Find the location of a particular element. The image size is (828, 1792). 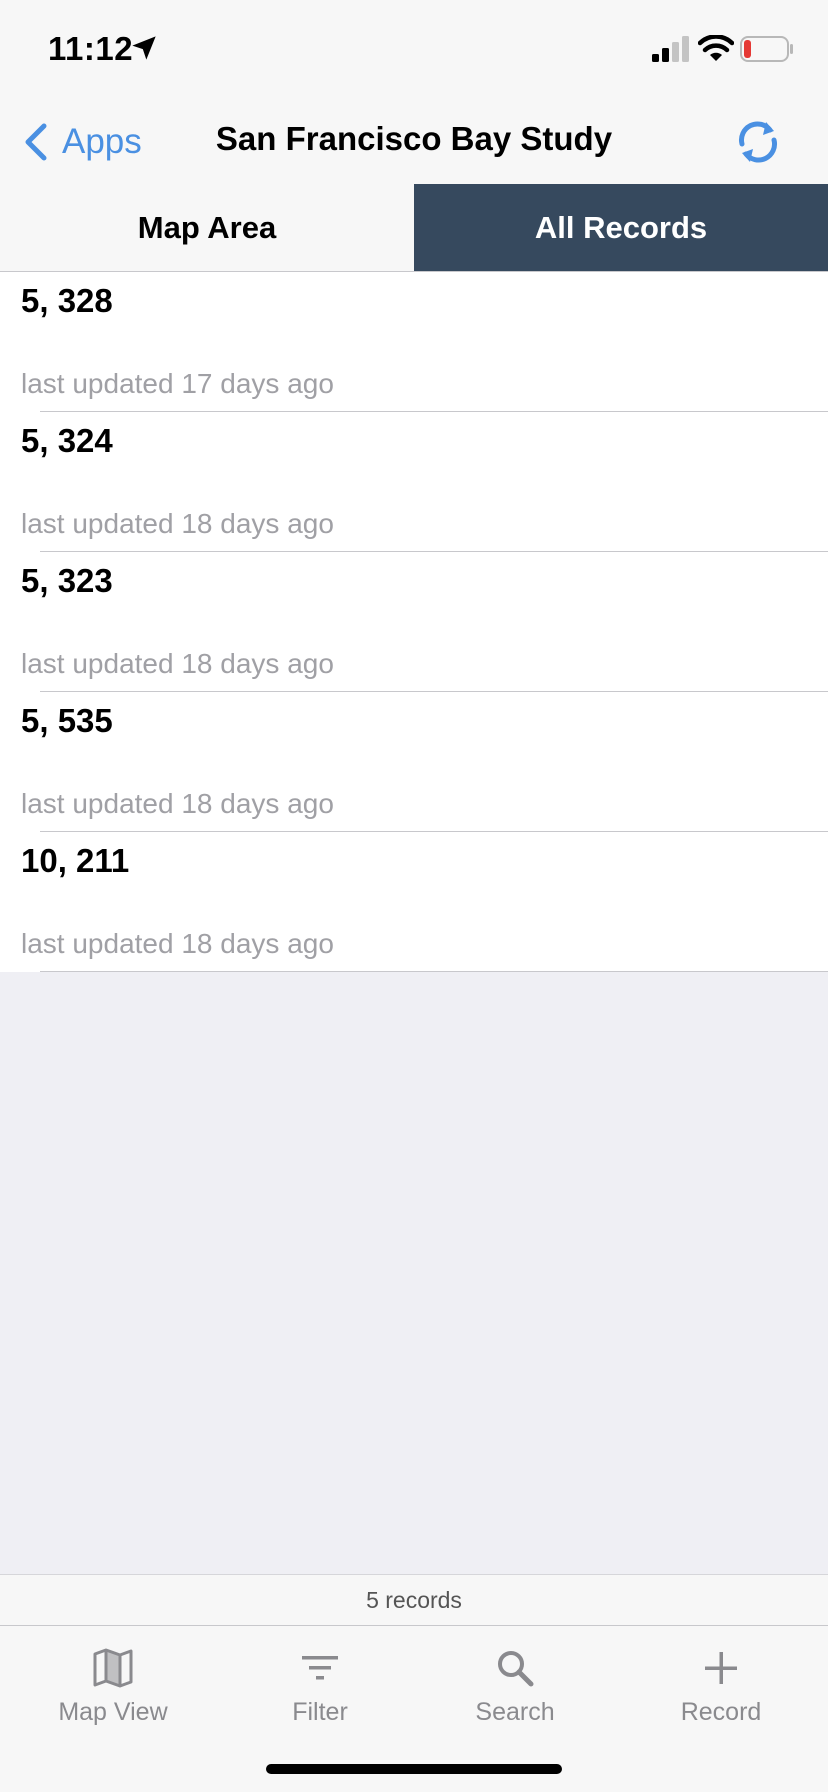

map-view-label: Map View is located at coordinates (113, 1712).